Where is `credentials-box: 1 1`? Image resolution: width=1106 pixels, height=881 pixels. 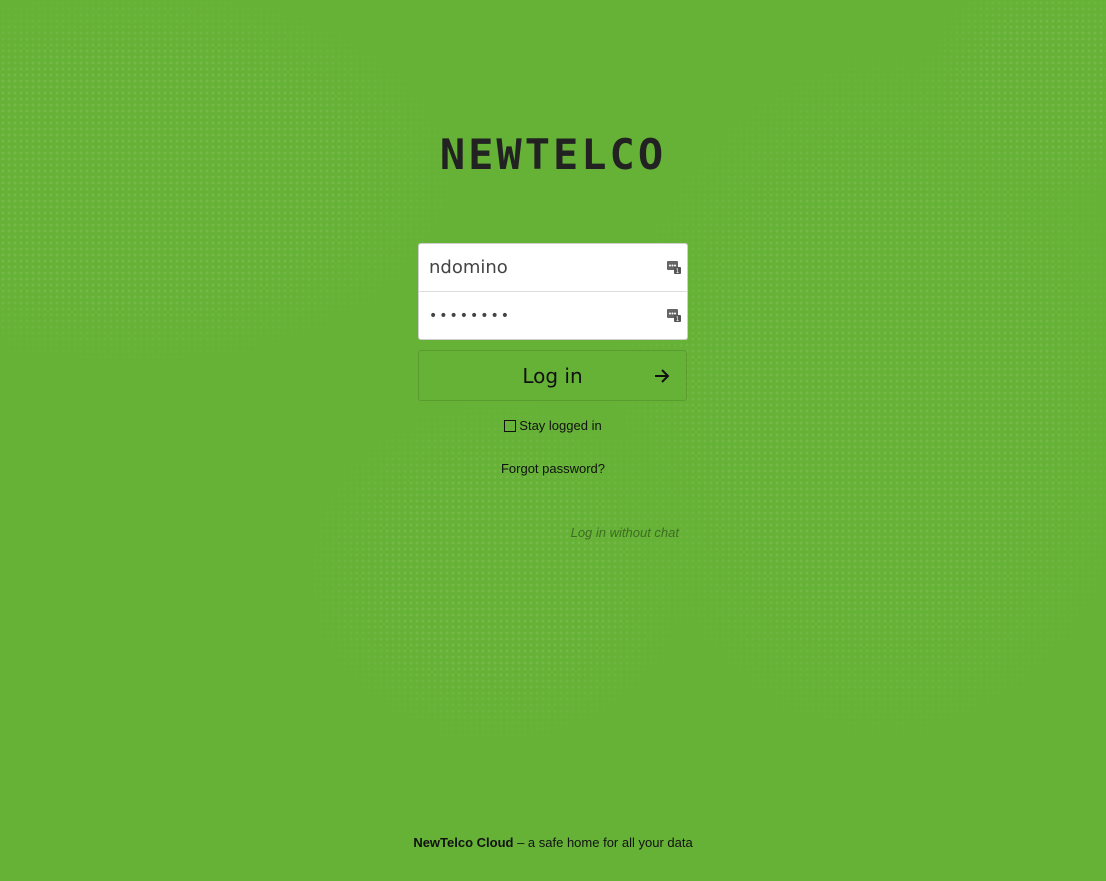 credentials-box: 1 1 is located at coordinates (553, 291).